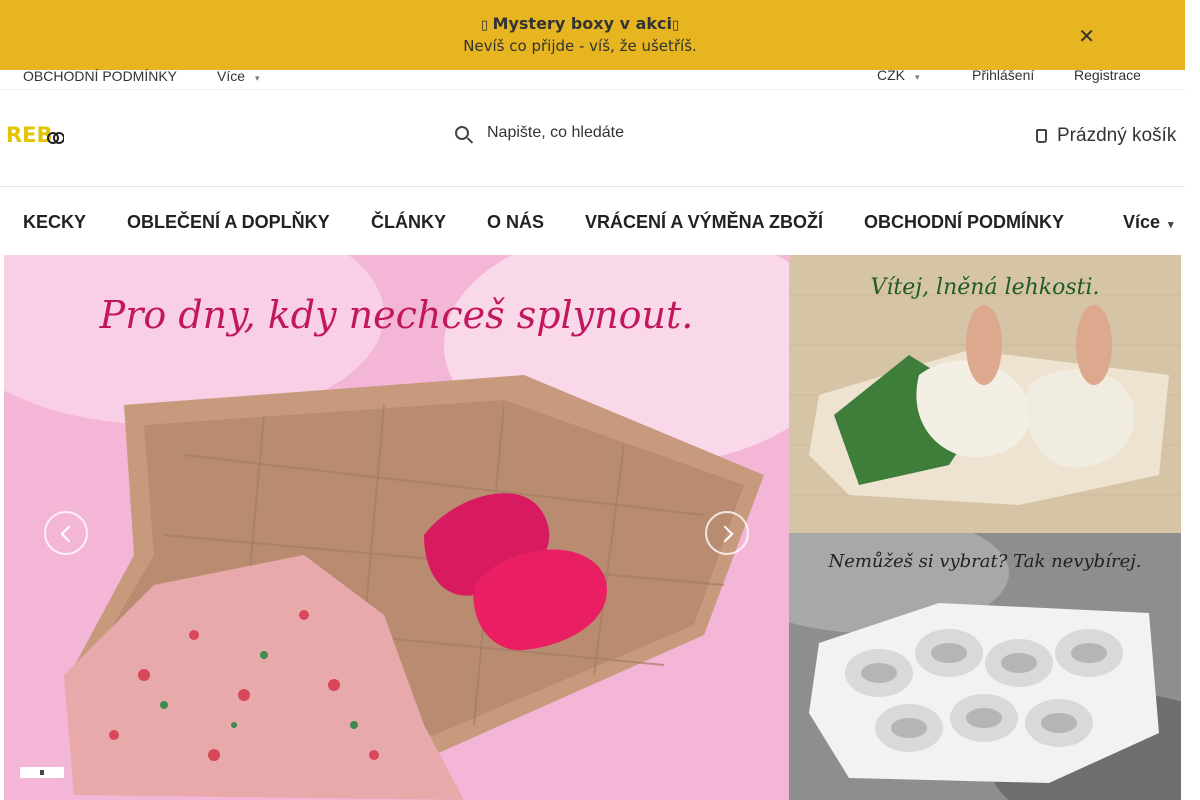 The width and height of the screenshot is (1200, 800). Describe the element at coordinates (231, 76) in the screenshot. I see `utility-more-label: Více` at that location.